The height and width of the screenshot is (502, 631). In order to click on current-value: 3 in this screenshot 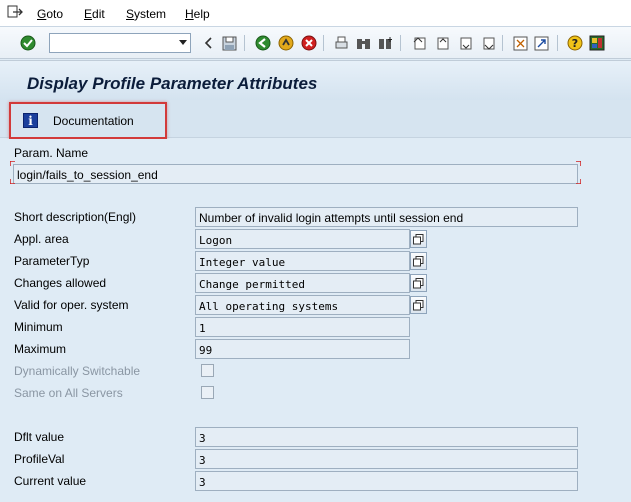, I will do `click(202, 482)`.